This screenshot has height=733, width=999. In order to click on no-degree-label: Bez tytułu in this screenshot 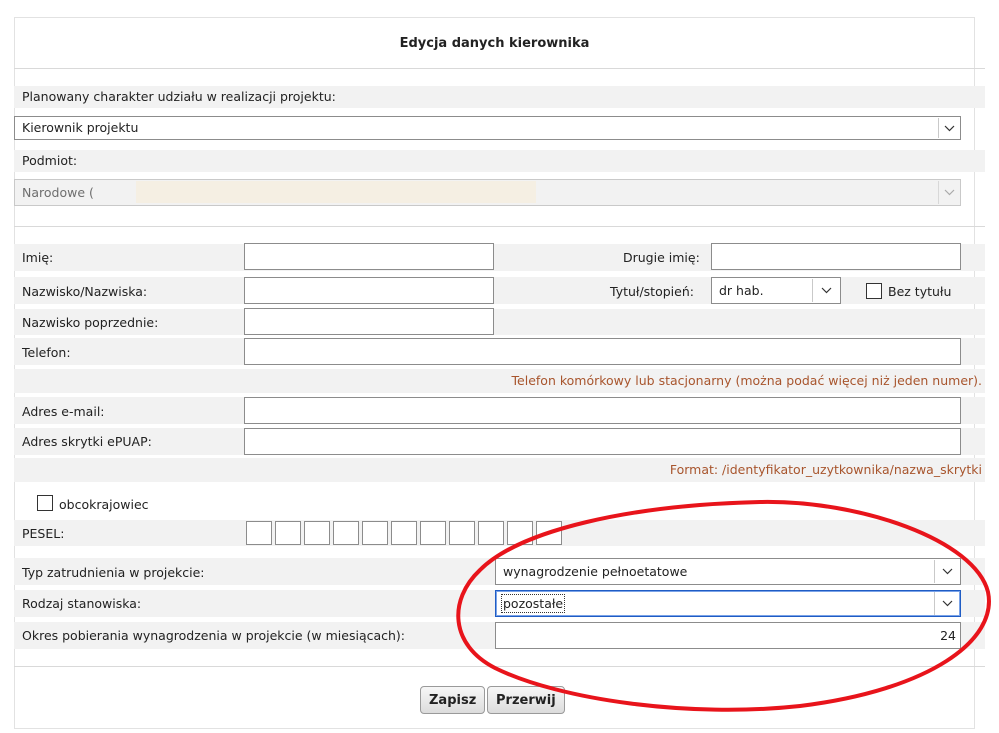, I will do `click(920, 291)`.